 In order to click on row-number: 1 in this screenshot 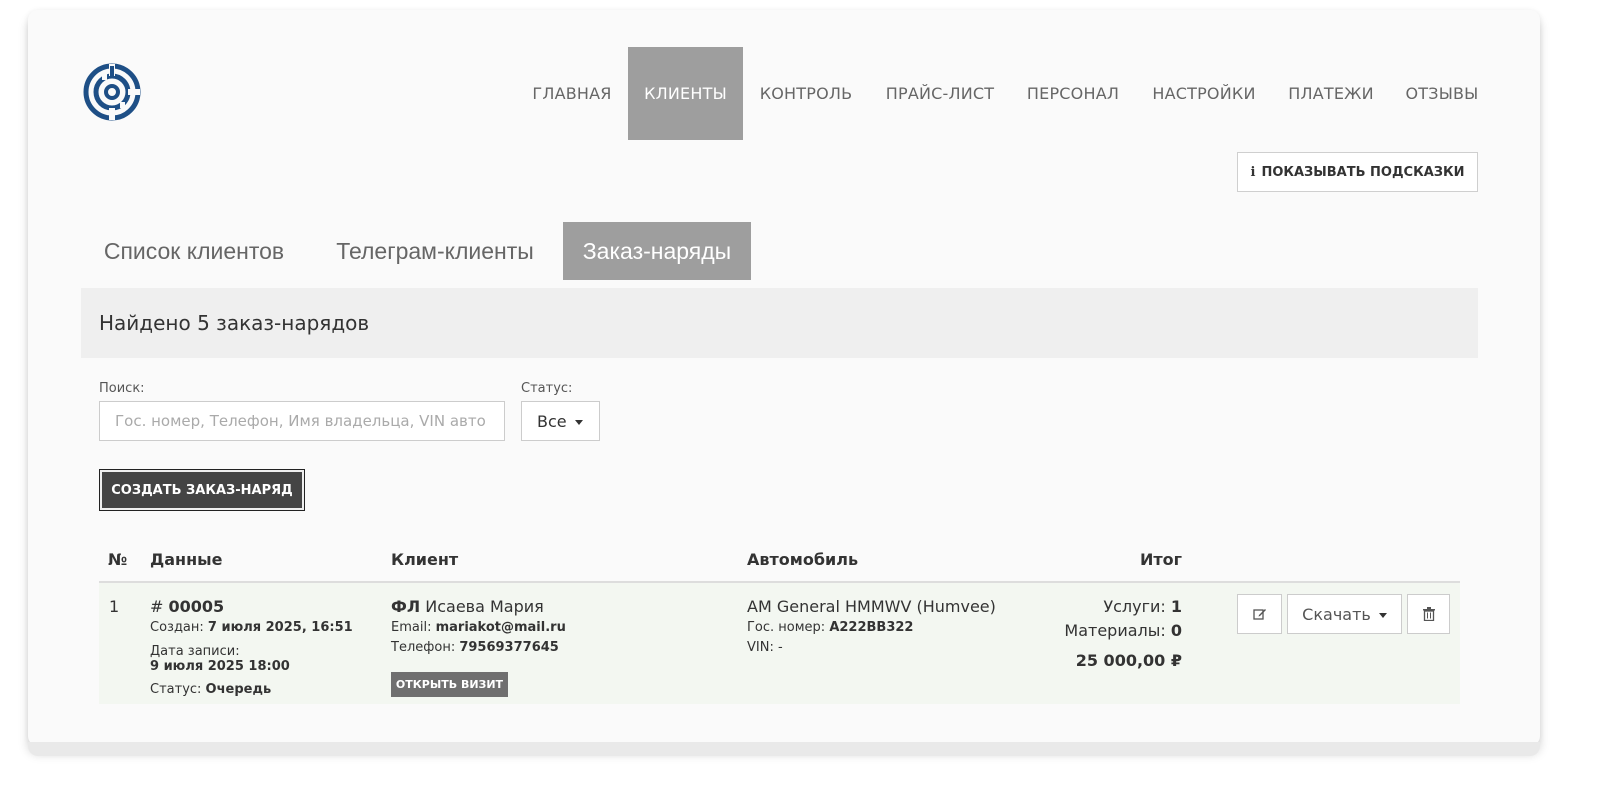, I will do `click(114, 606)`.